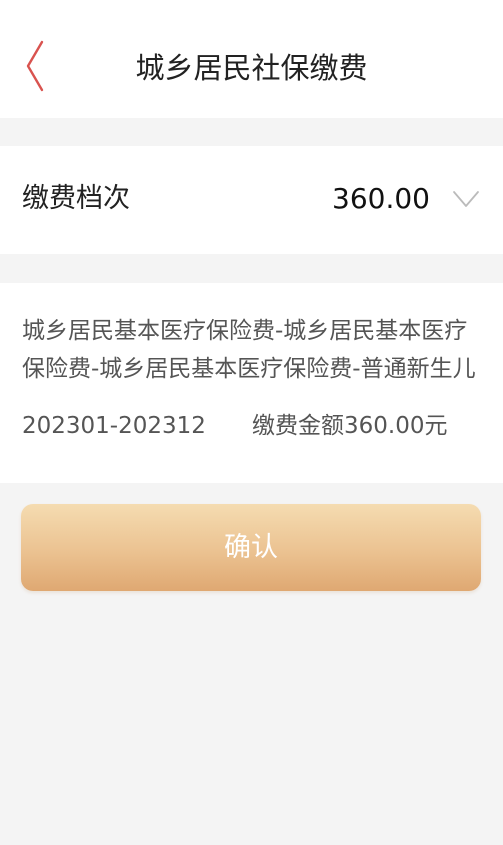  Describe the element at coordinates (350, 426) in the screenshot. I see `payment-amount: 缴费金额360.00元` at that location.